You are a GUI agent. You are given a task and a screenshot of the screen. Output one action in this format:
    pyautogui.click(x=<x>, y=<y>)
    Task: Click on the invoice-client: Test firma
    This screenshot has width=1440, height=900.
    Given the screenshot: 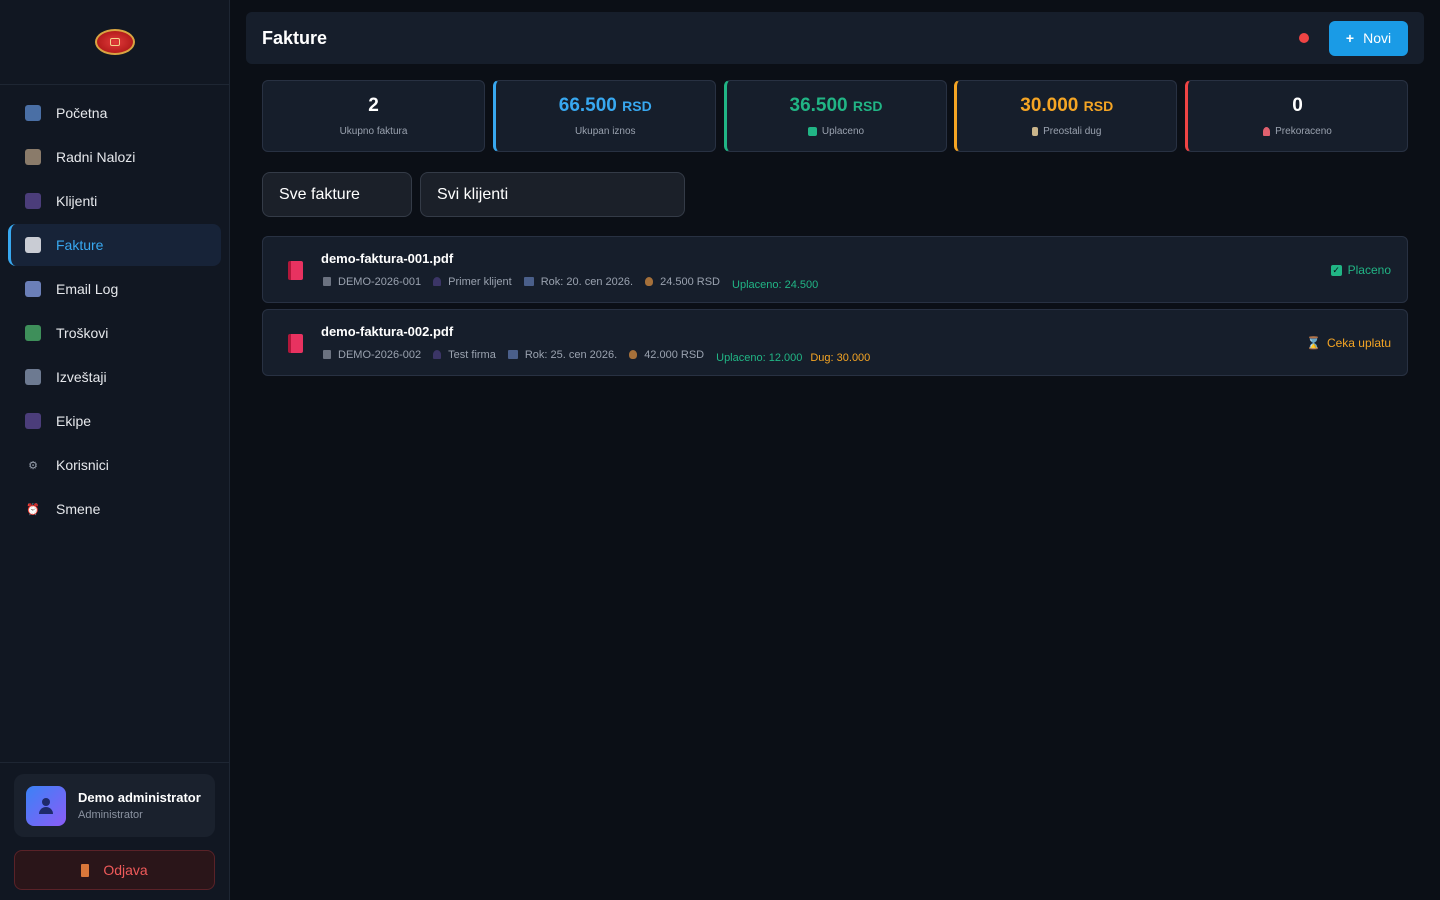 What is the action you would take?
    pyautogui.click(x=472, y=354)
    